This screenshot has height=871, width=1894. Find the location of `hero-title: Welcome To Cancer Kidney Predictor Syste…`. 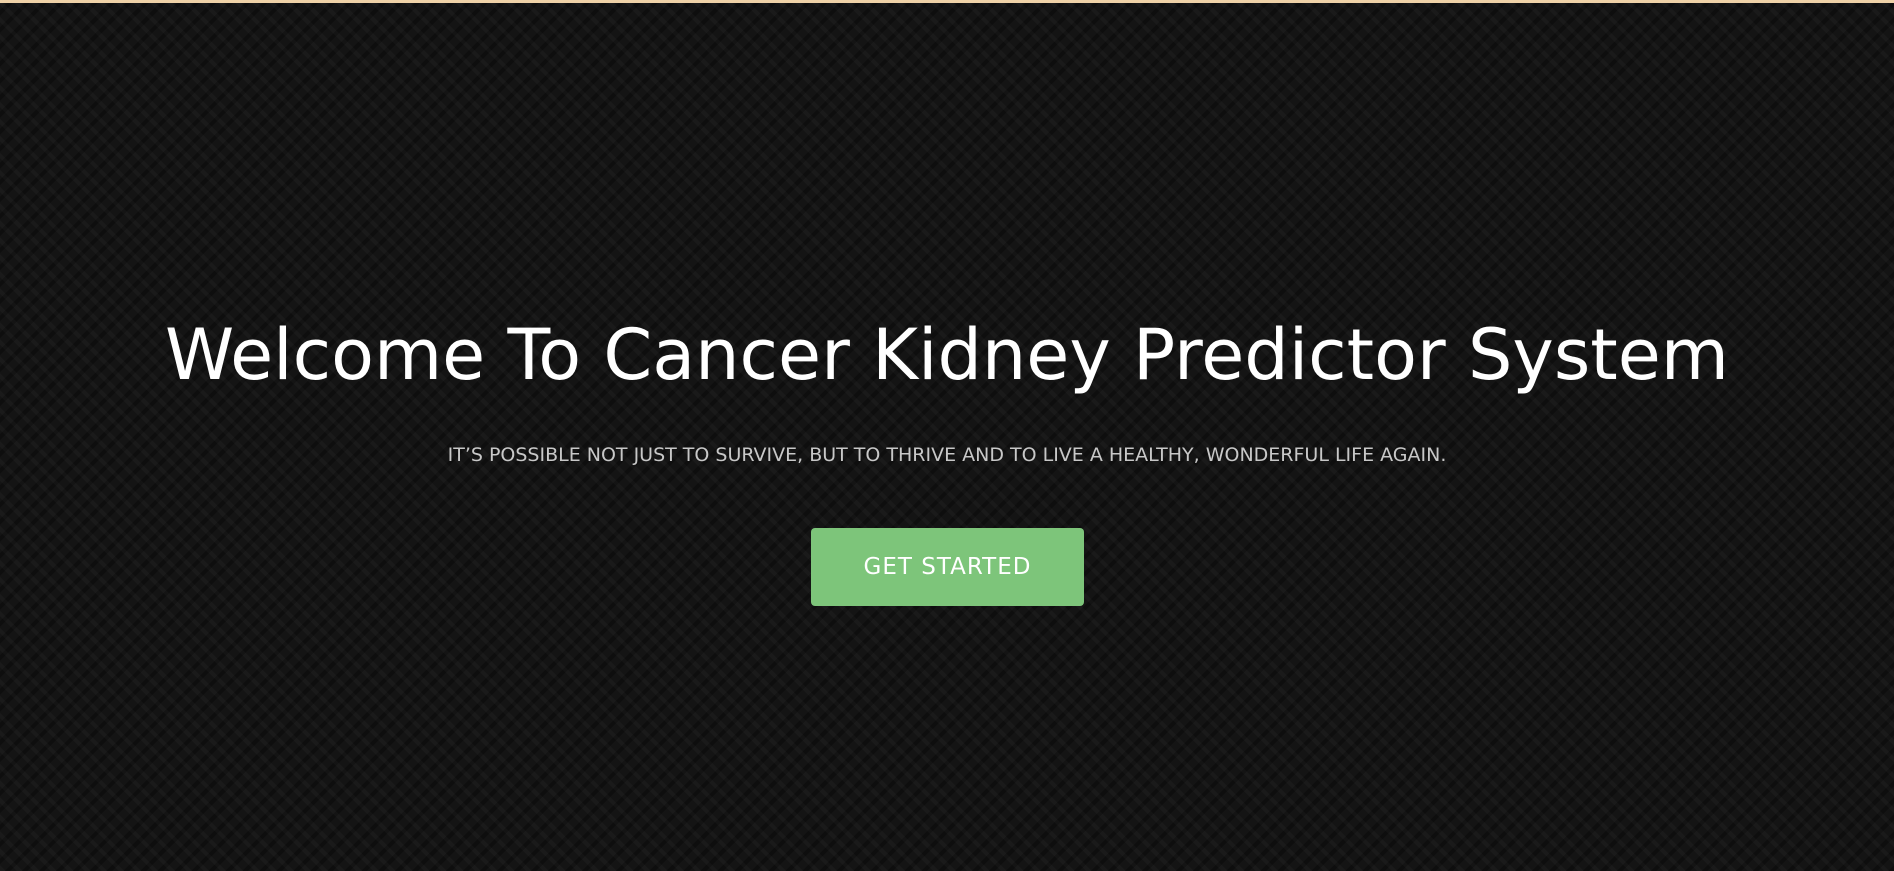

hero-title: Welcome To Cancer Kidney Predictor Syste… is located at coordinates (947, 355).